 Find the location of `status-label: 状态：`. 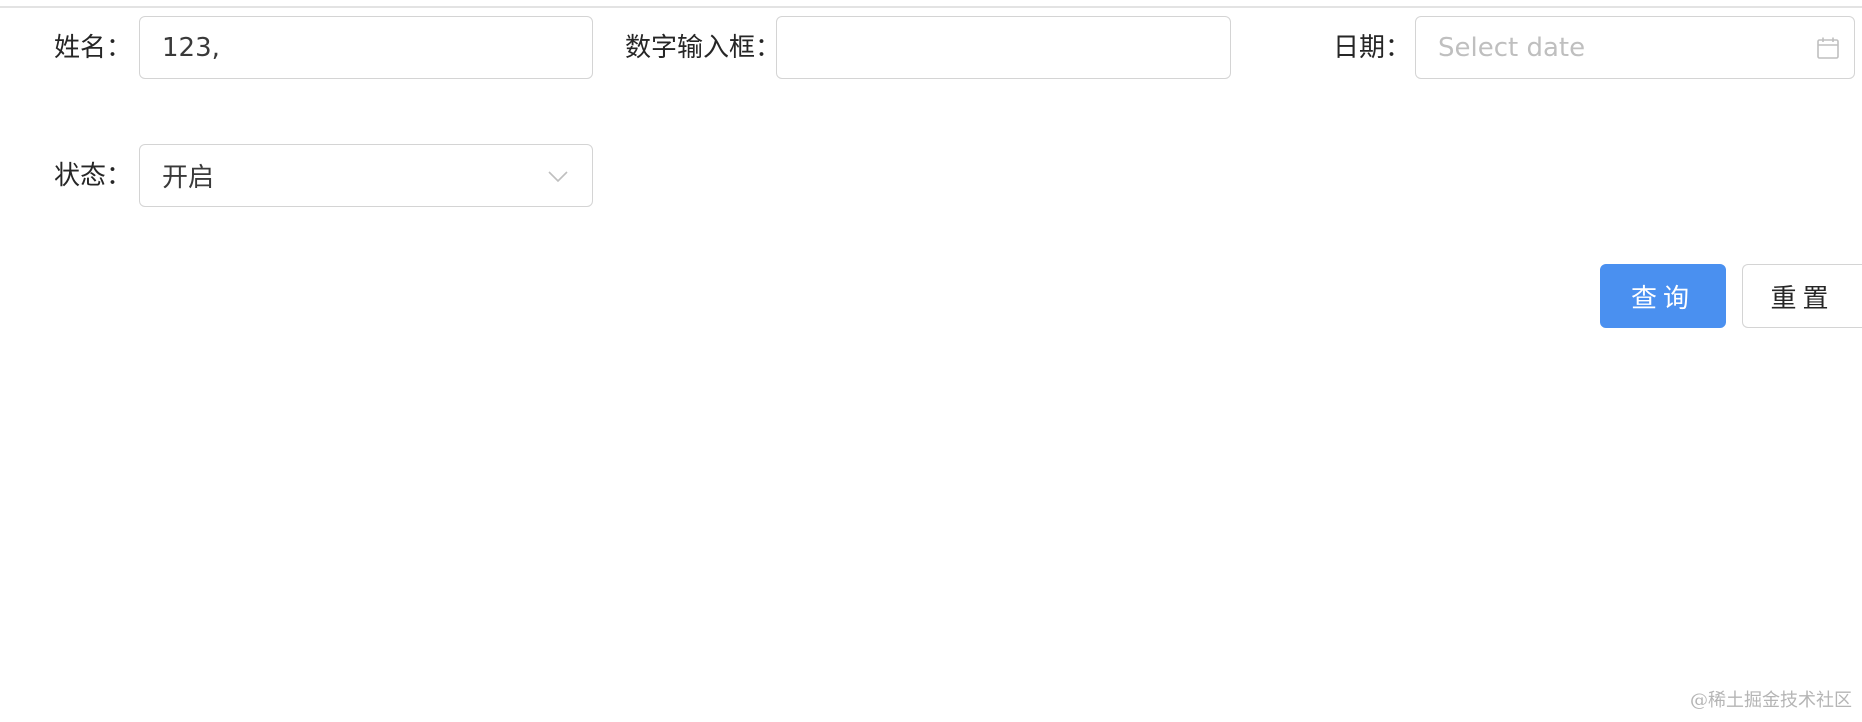

status-label: 状态： is located at coordinates (93, 176).